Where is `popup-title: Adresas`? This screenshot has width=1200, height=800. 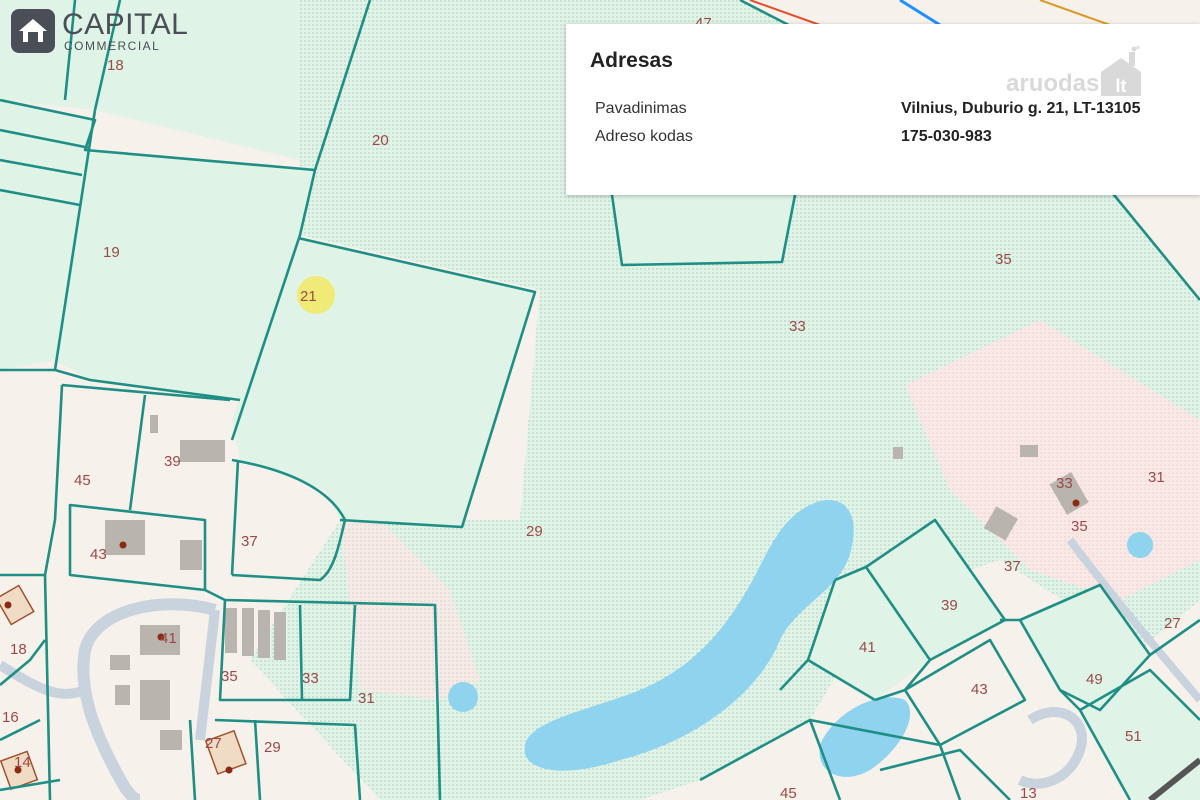
popup-title: Adresas is located at coordinates (631, 60).